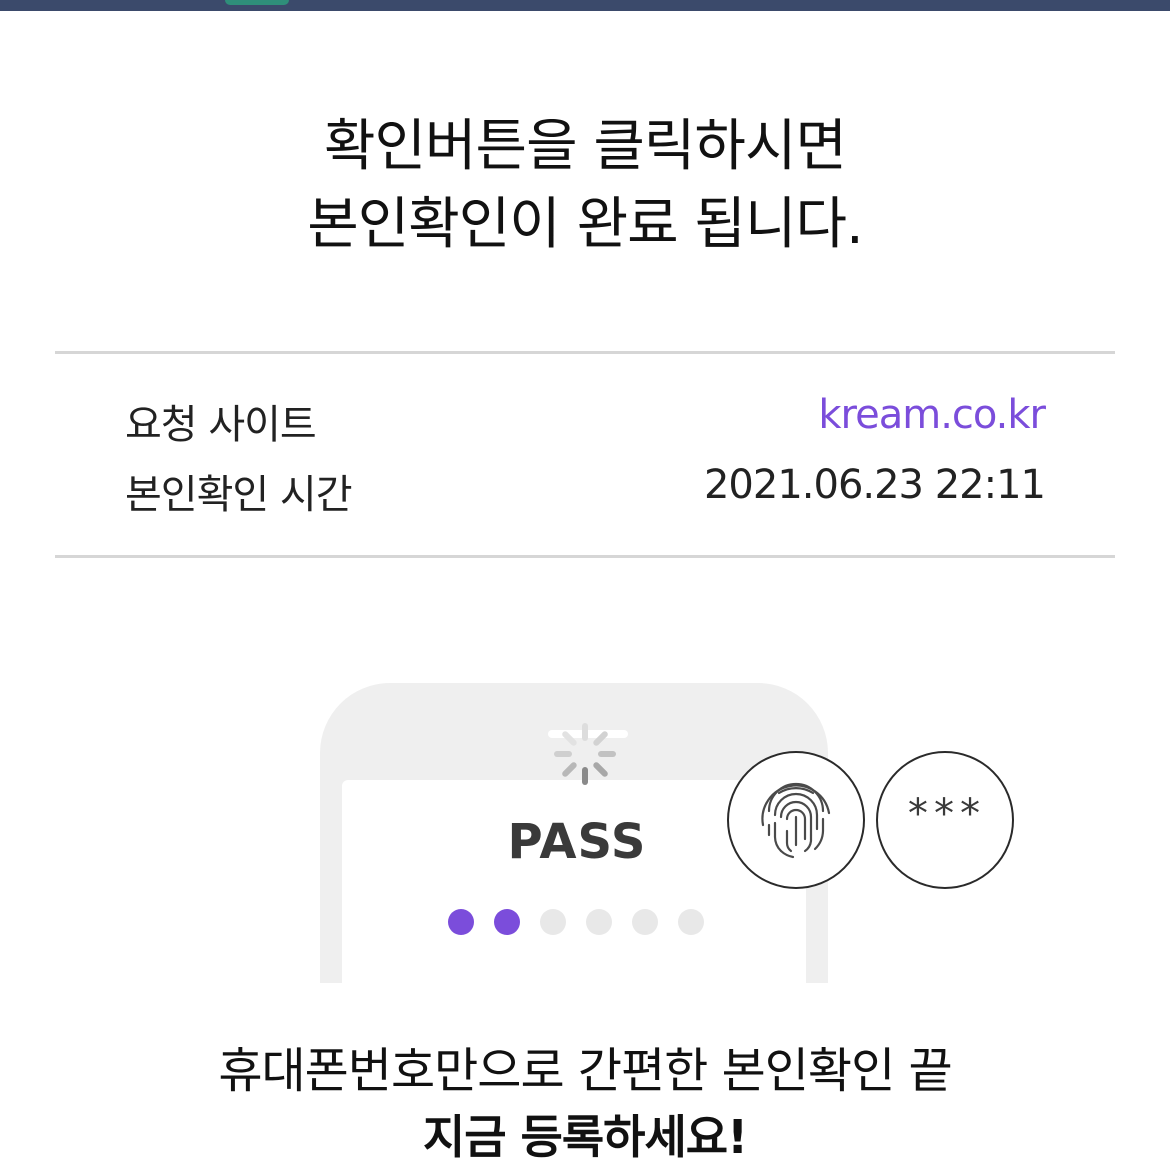 This screenshot has width=1170, height=1170. What do you see at coordinates (585, 186) in the screenshot?
I see `confirmation-heading: 확인버튼을 클릭하시면 본인확인이 완료 됩니다.` at bounding box center [585, 186].